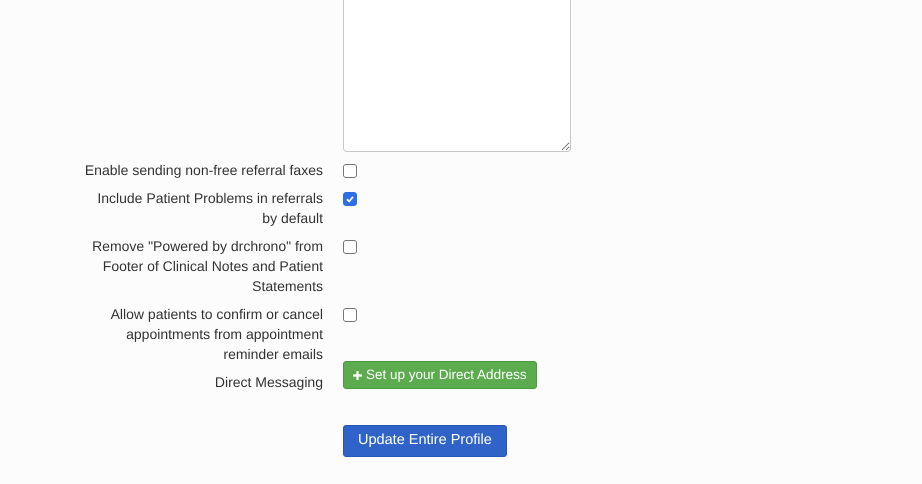  What do you see at coordinates (207, 266) in the screenshot?
I see `setting-label: Remove "Powered by drchrono" from Footer of Clinical Notes and Patient Statements` at bounding box center [207, 266].